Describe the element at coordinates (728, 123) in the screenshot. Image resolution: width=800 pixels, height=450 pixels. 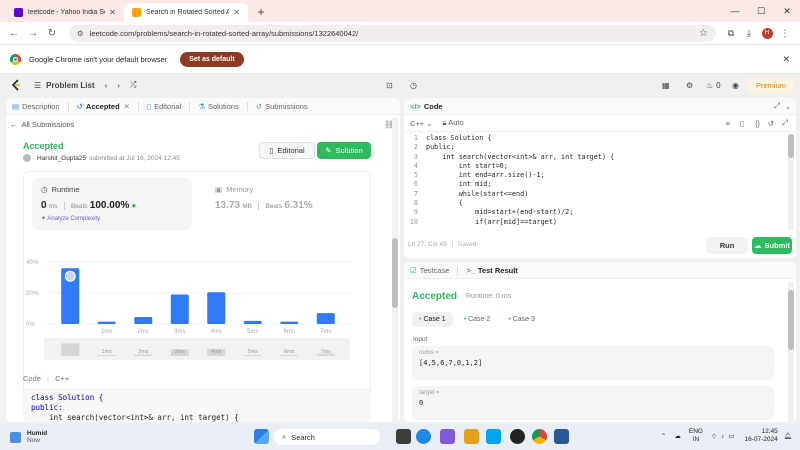
I see `format-icon: ≡` at that location.